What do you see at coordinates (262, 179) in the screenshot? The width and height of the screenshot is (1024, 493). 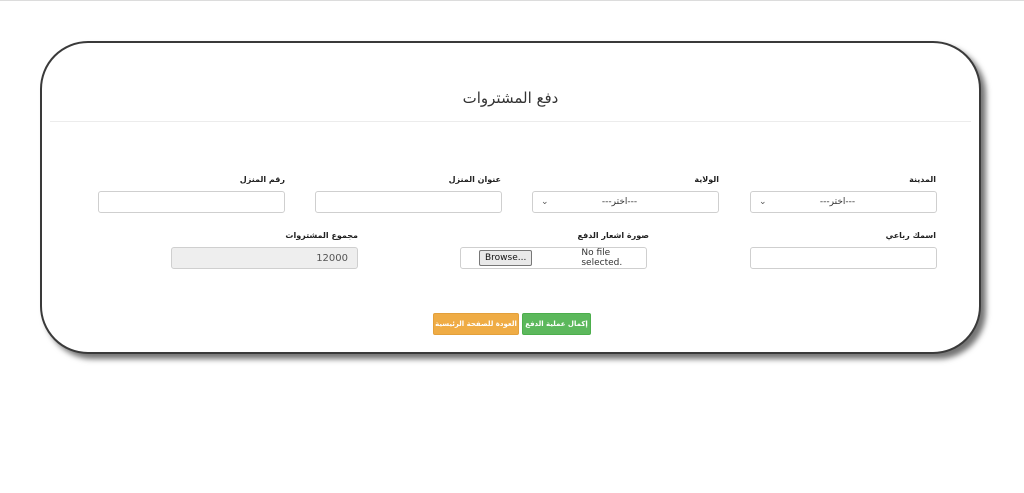 I see `house-number-label: رقم المنزل` at bounding box center [262, 179].